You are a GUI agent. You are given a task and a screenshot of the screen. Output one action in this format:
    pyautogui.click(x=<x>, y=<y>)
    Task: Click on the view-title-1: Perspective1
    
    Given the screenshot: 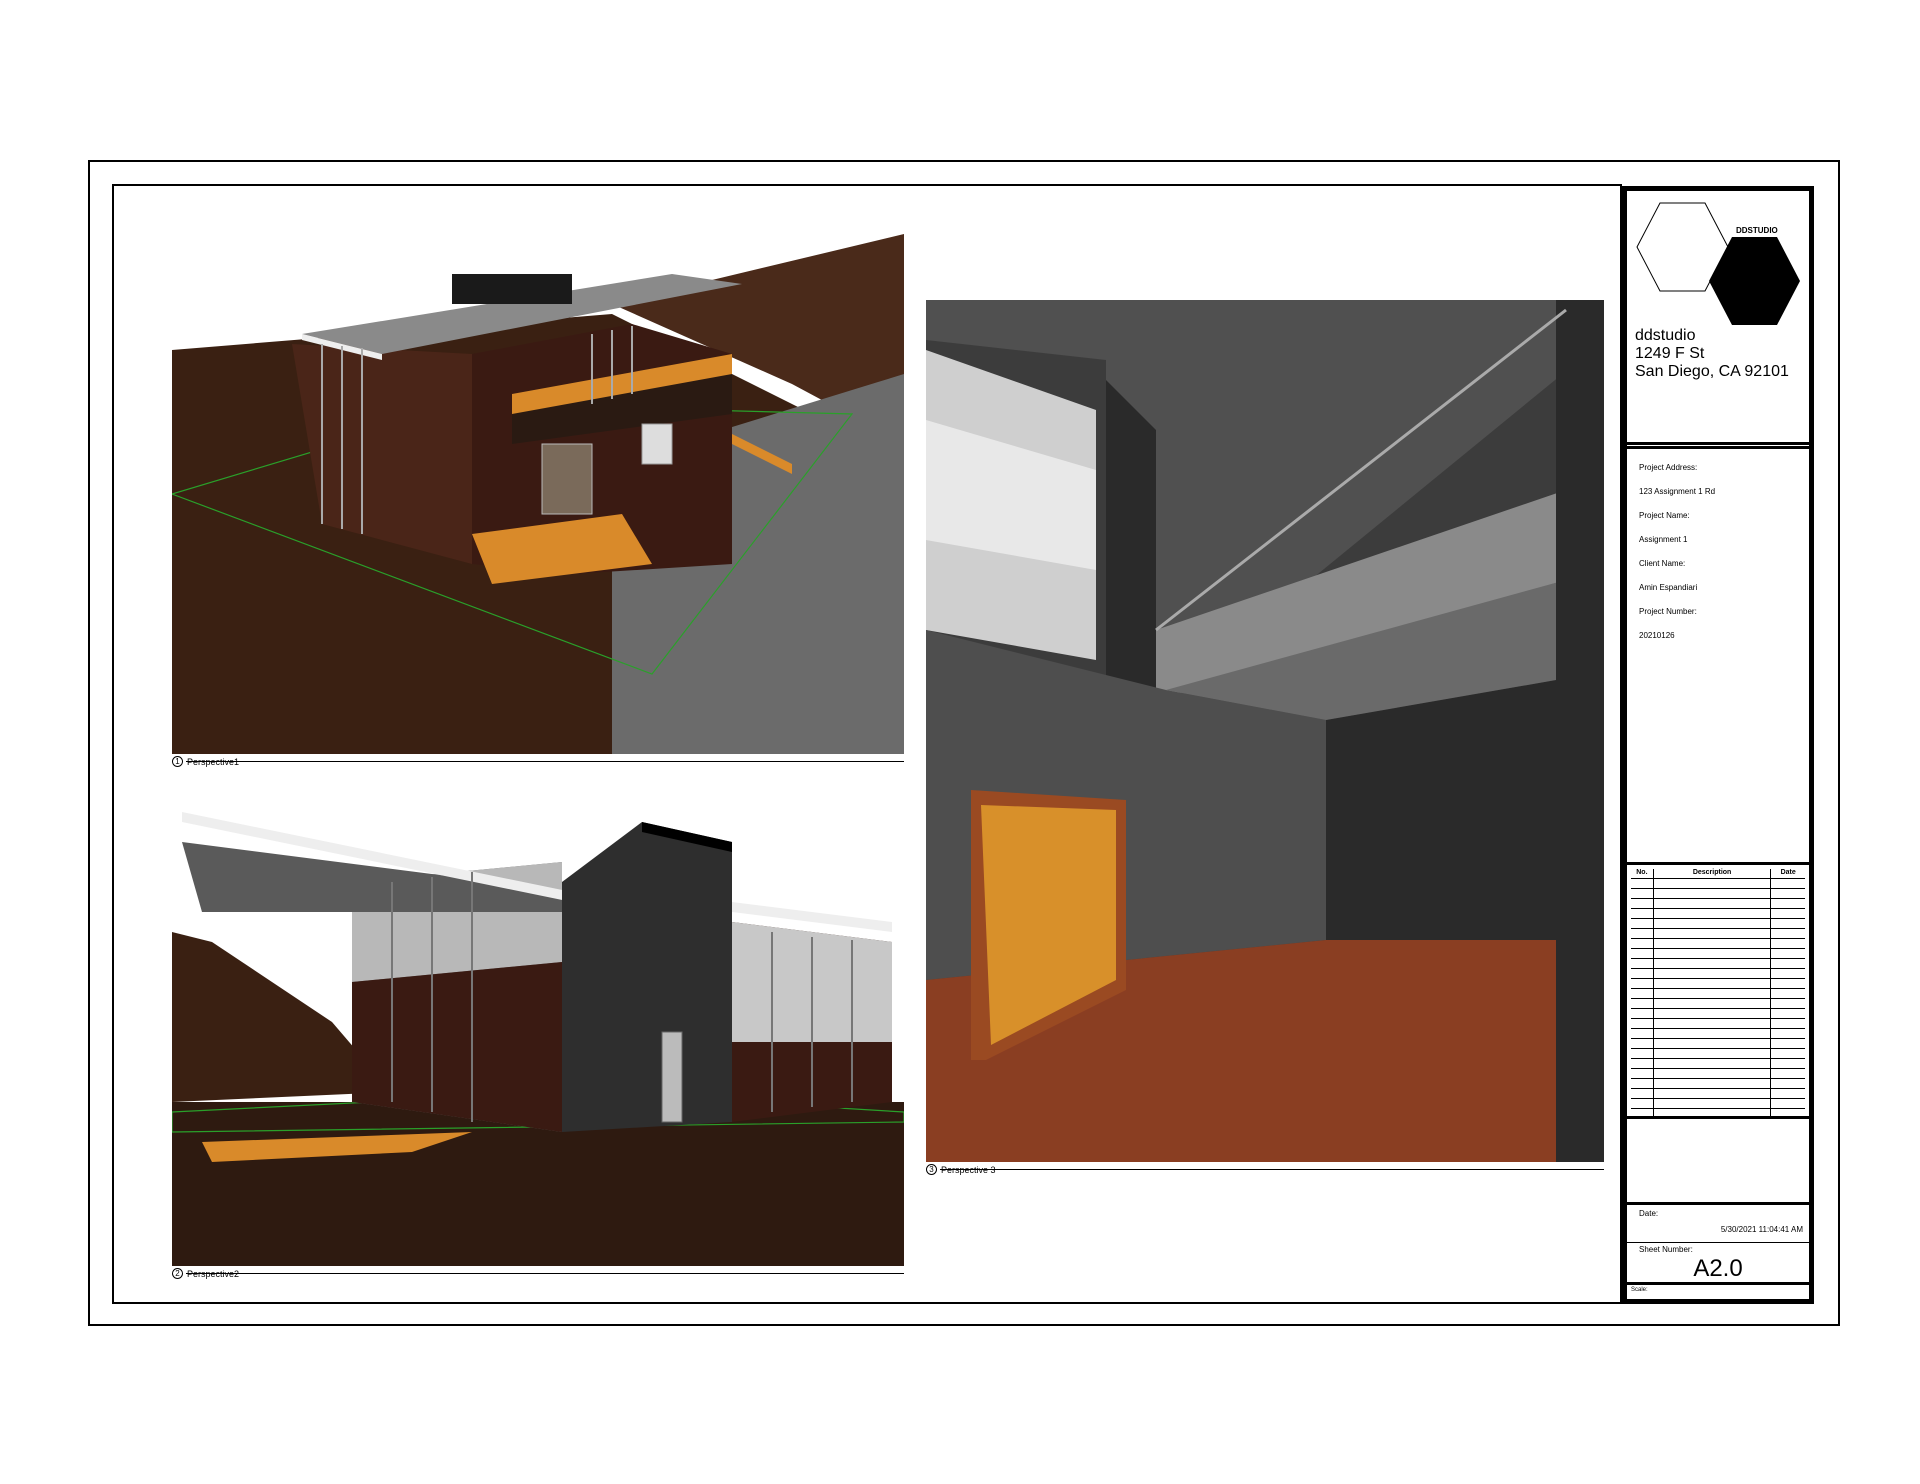 What is the action you would take?
    pyautogui.click(x=213, y=762)
    